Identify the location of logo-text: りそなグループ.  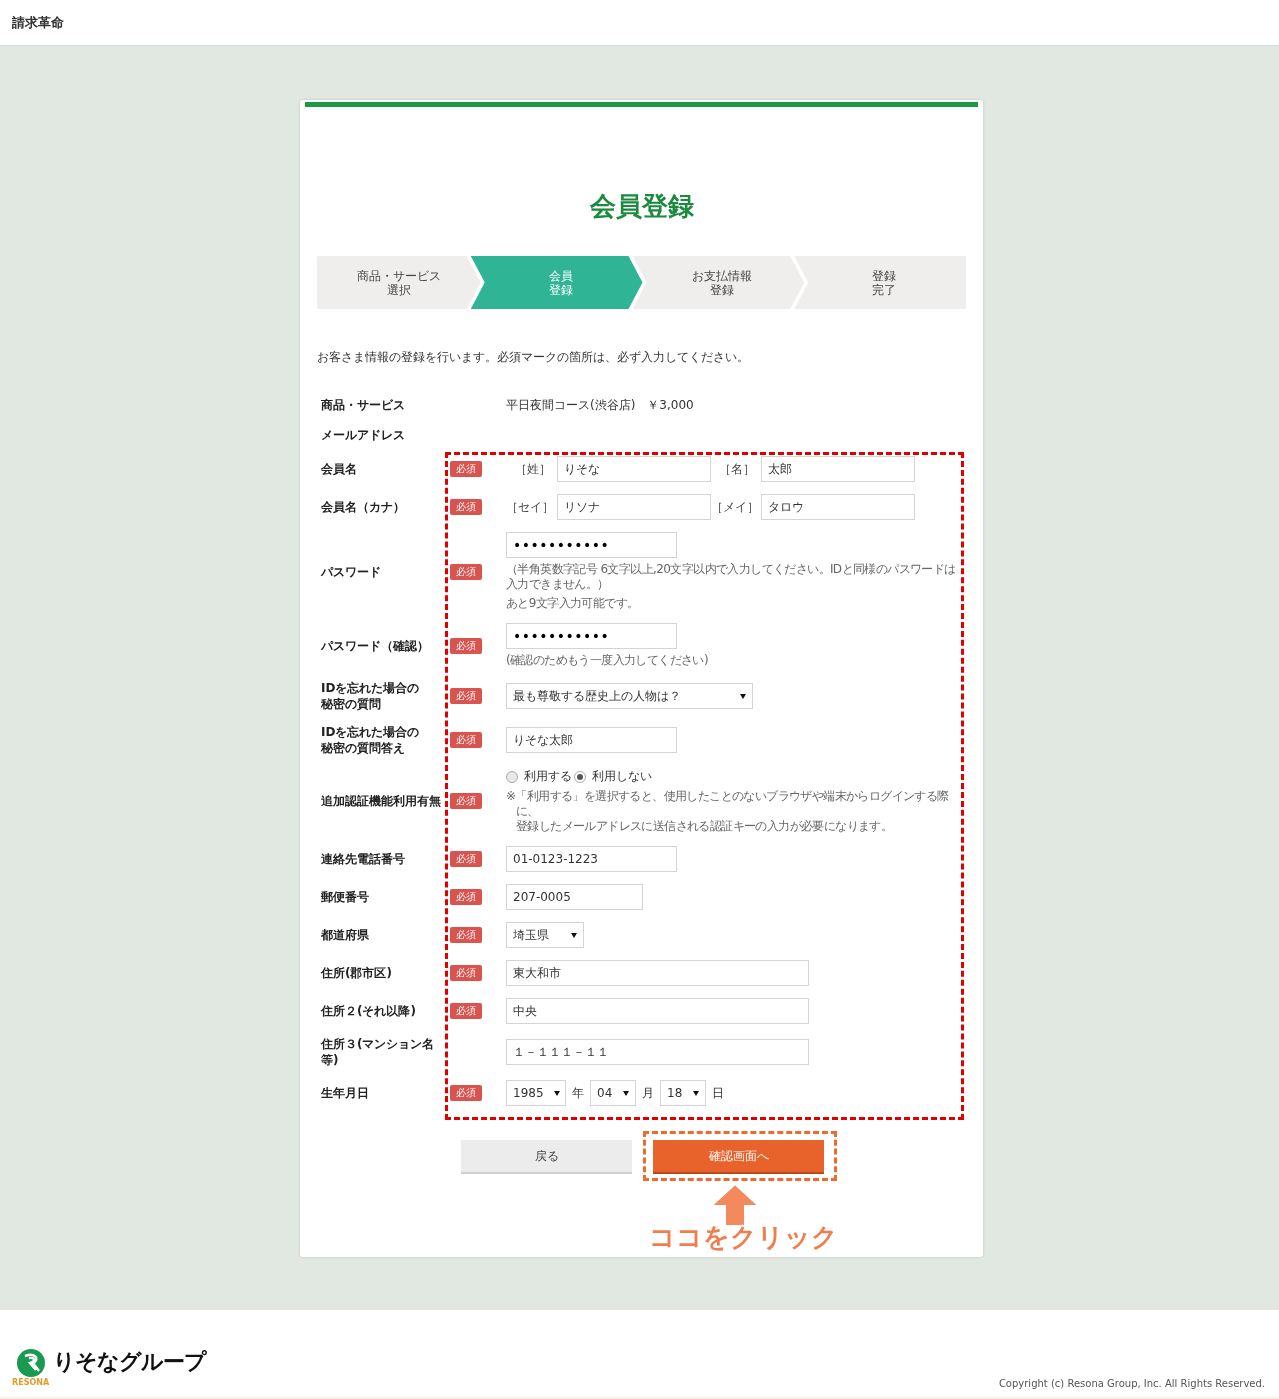
(130, 1362).